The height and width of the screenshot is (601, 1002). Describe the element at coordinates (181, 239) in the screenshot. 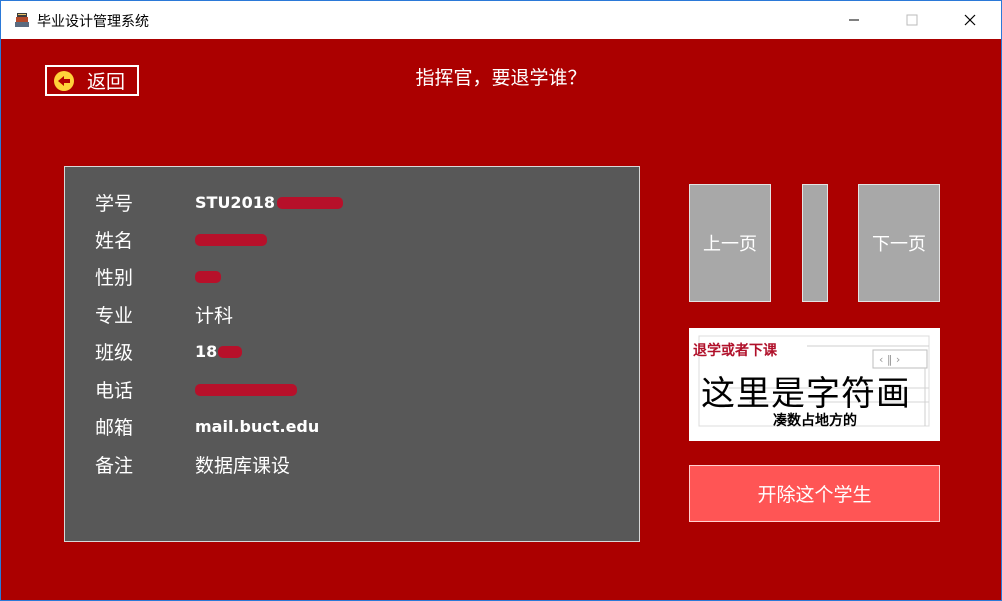

I see `field-name: 姓名` at that location.